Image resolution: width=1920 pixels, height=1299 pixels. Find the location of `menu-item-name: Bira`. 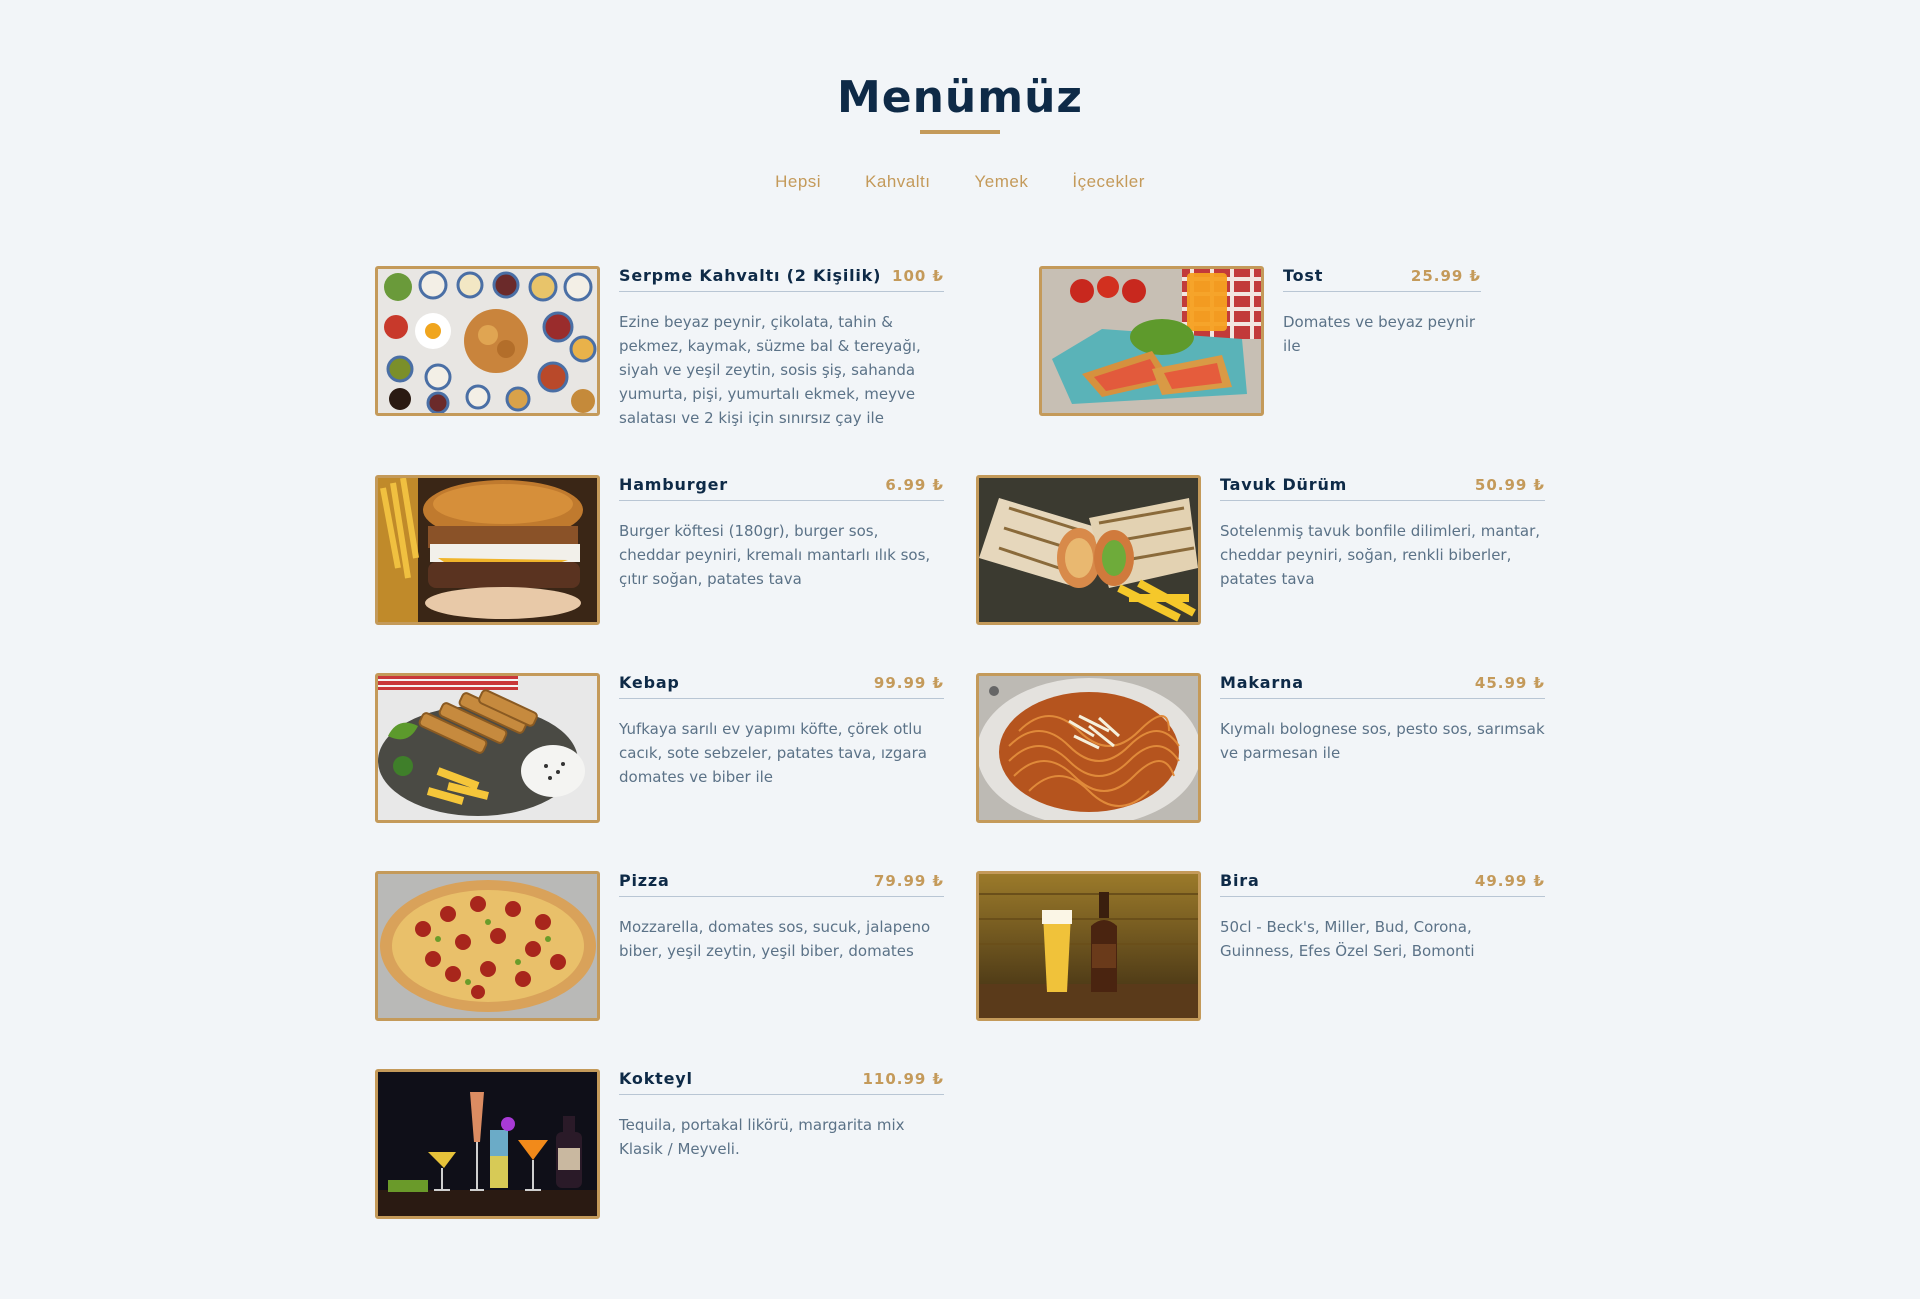

menu-item-name: Bira is located at coordinates (1240, 880).